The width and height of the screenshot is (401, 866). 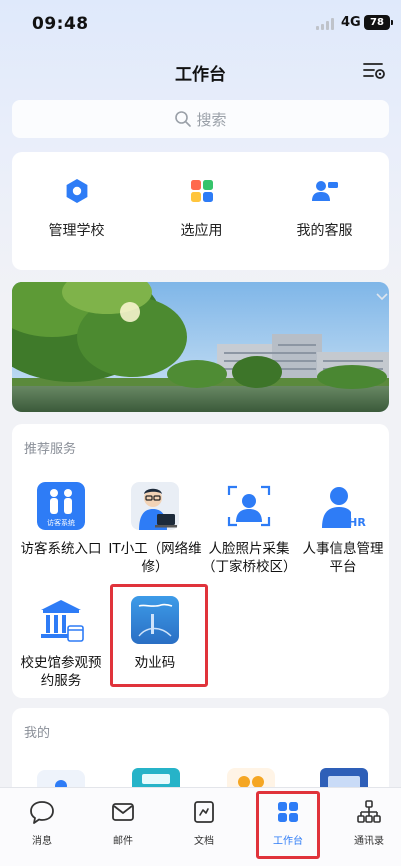 What do you see at coordinates (357, 522) in the screenshot?
I see `svg-text: HR` at bounding box center [357, 522].